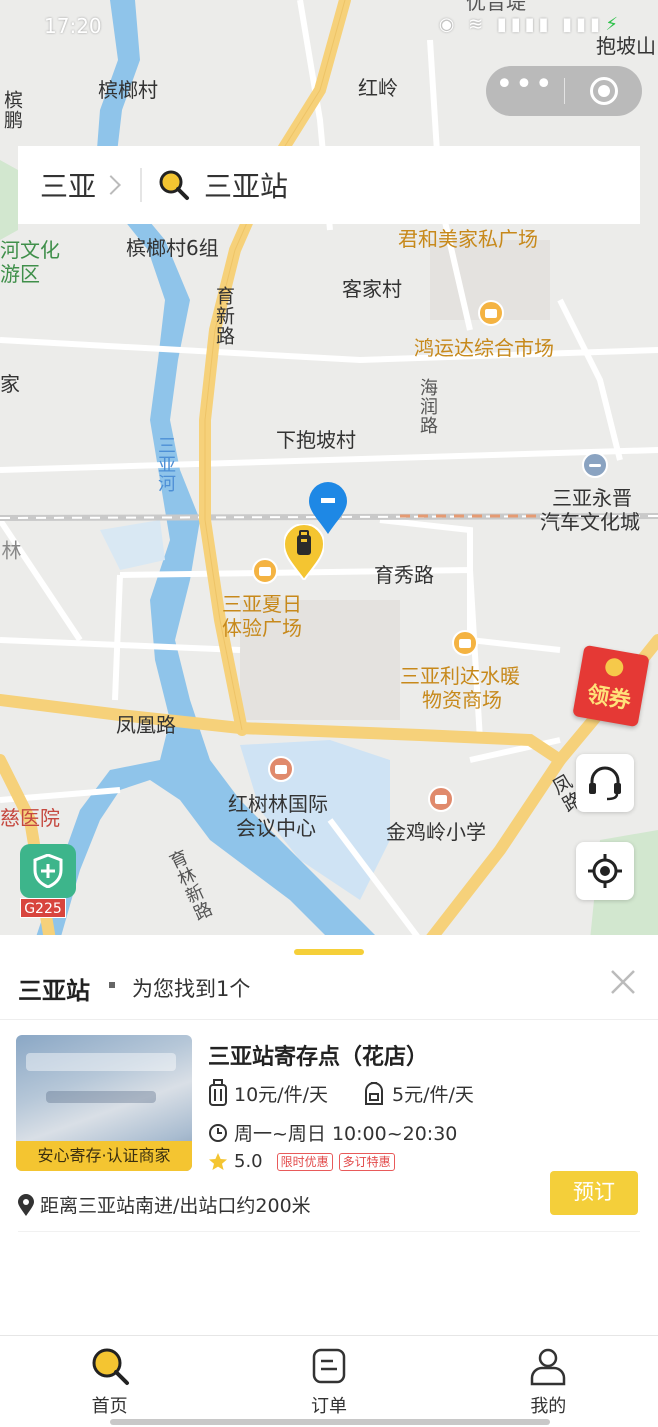 The width and height of the screenshot is (658, 1427). What do you see at coordinates (278, 804) in the screenshot?
I see `map-label: 红树林国际` at bounding box center [278, 804].